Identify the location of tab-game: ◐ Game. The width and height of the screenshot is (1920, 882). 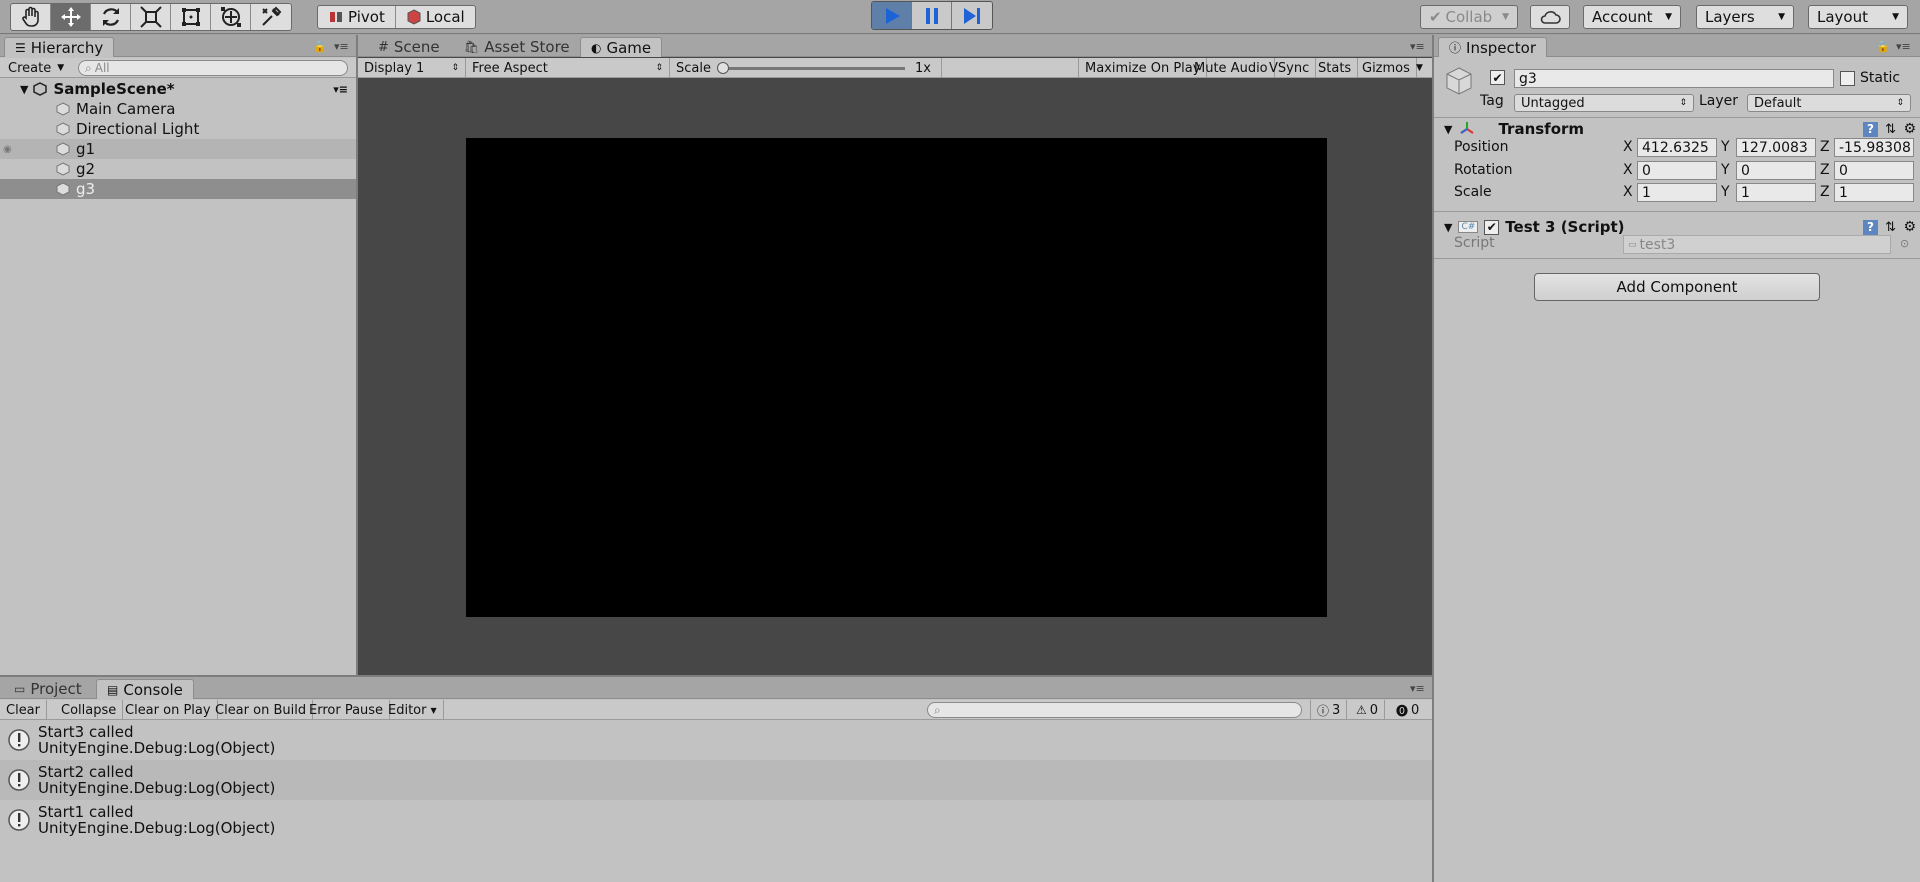
(621, 47).